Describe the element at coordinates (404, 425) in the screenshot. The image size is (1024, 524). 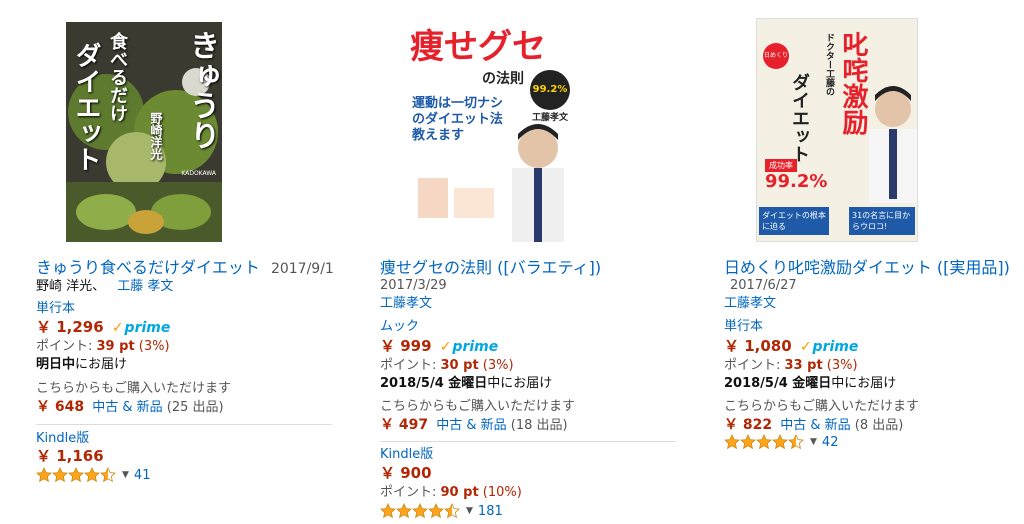
I see `used-price: ￥ 497` at that location.